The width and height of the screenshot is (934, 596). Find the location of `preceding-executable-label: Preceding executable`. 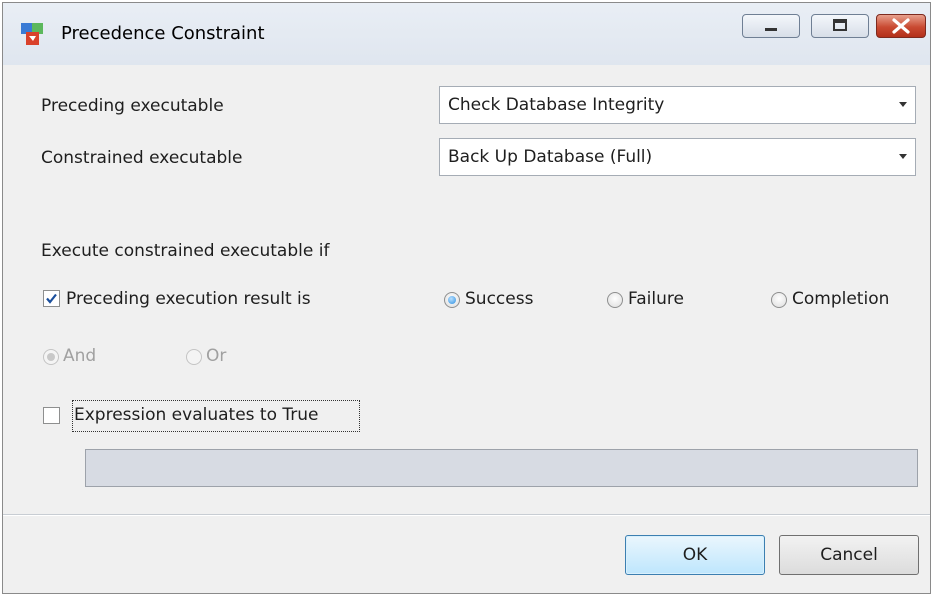

preceding-executable-label: Preceding executable is located at coordinates (132, 106).